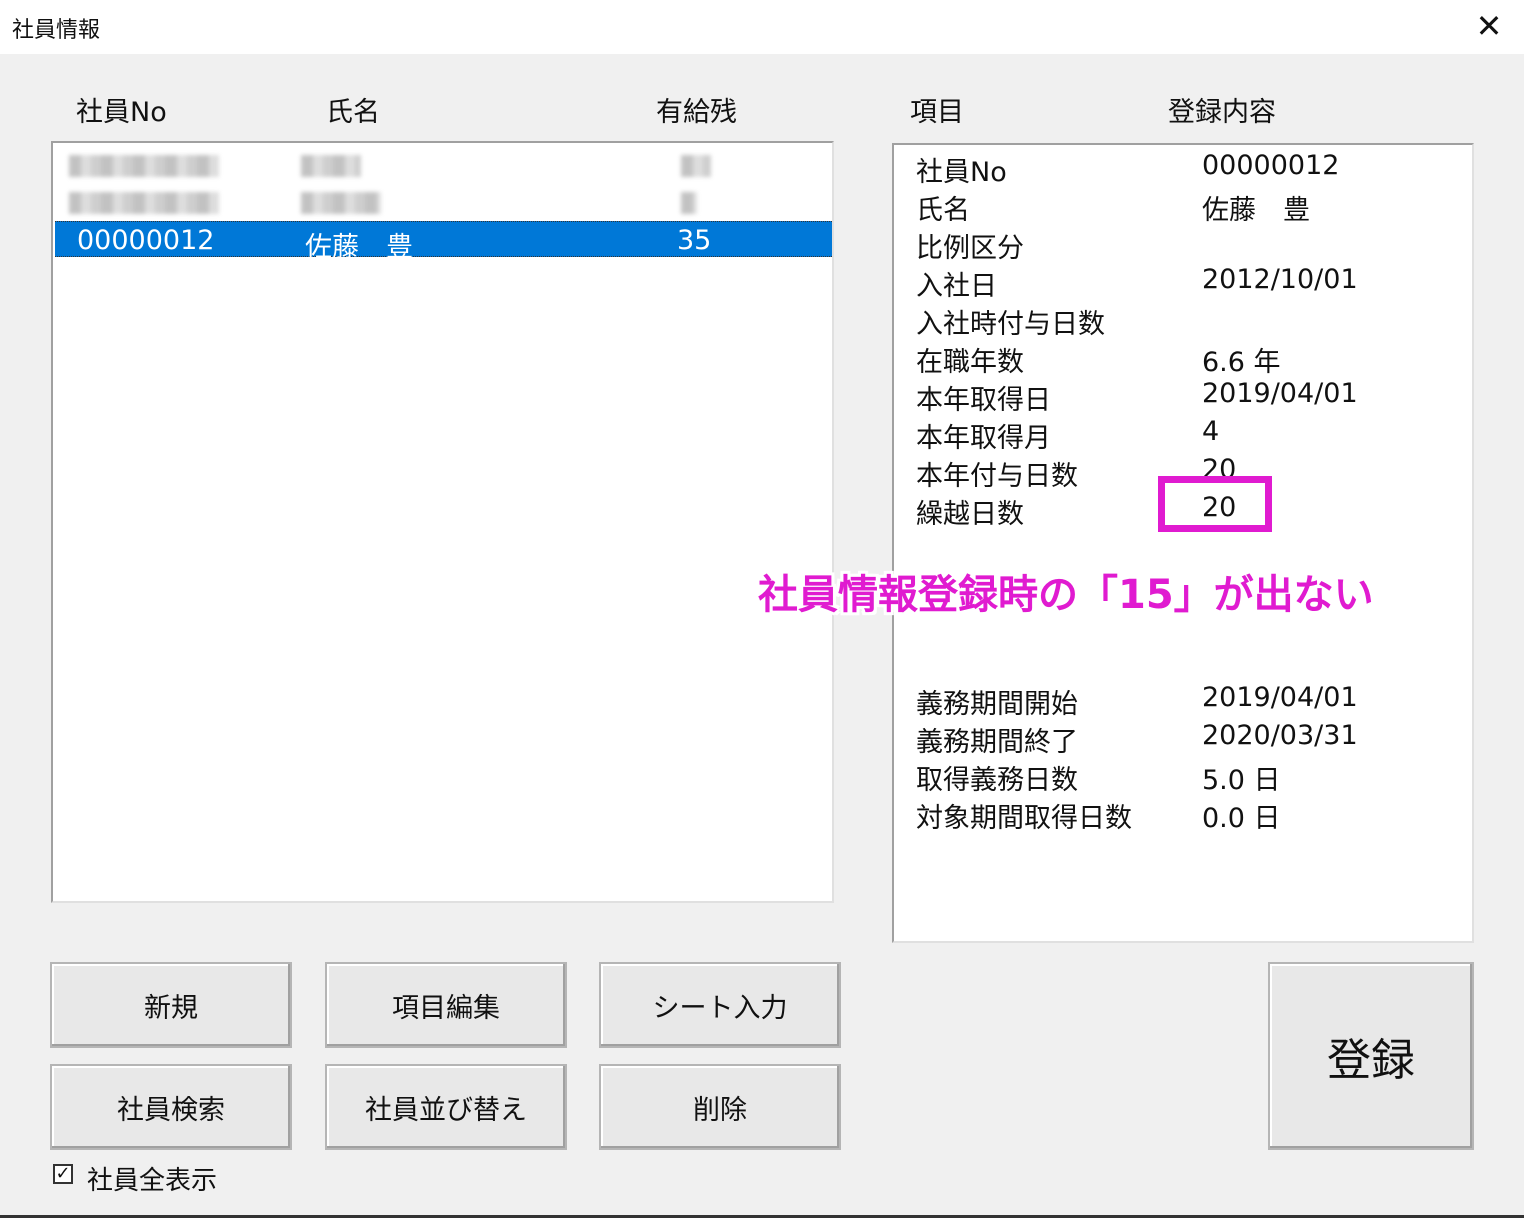 Image resolution: width=1524 pixels, height=1218 pixels. What do you see at coordinates (970, 514) in the screenshot?
I see `detail-label: 繰越日数` at bounding box center [970, 514].